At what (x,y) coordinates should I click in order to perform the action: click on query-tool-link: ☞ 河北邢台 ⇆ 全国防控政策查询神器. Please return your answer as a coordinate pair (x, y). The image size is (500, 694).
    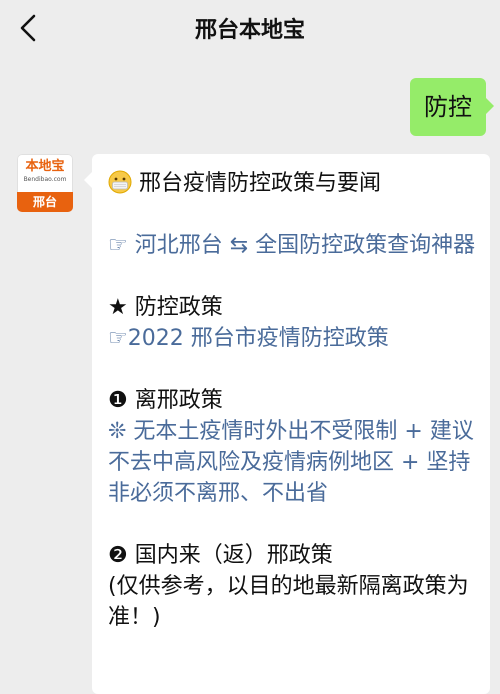
    Looking at the image, I should click on (294, 245).